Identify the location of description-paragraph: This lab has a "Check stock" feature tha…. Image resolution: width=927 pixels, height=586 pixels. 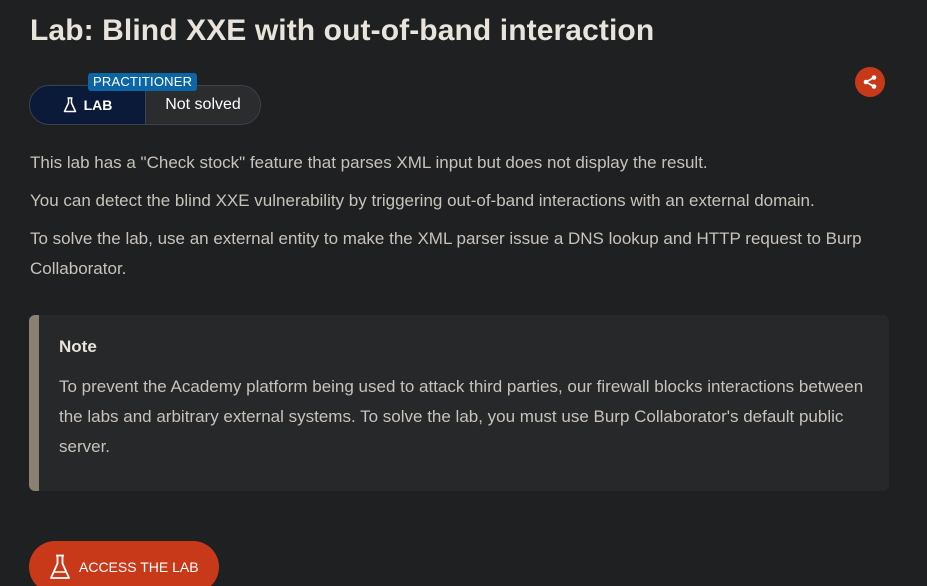
(369, 162).